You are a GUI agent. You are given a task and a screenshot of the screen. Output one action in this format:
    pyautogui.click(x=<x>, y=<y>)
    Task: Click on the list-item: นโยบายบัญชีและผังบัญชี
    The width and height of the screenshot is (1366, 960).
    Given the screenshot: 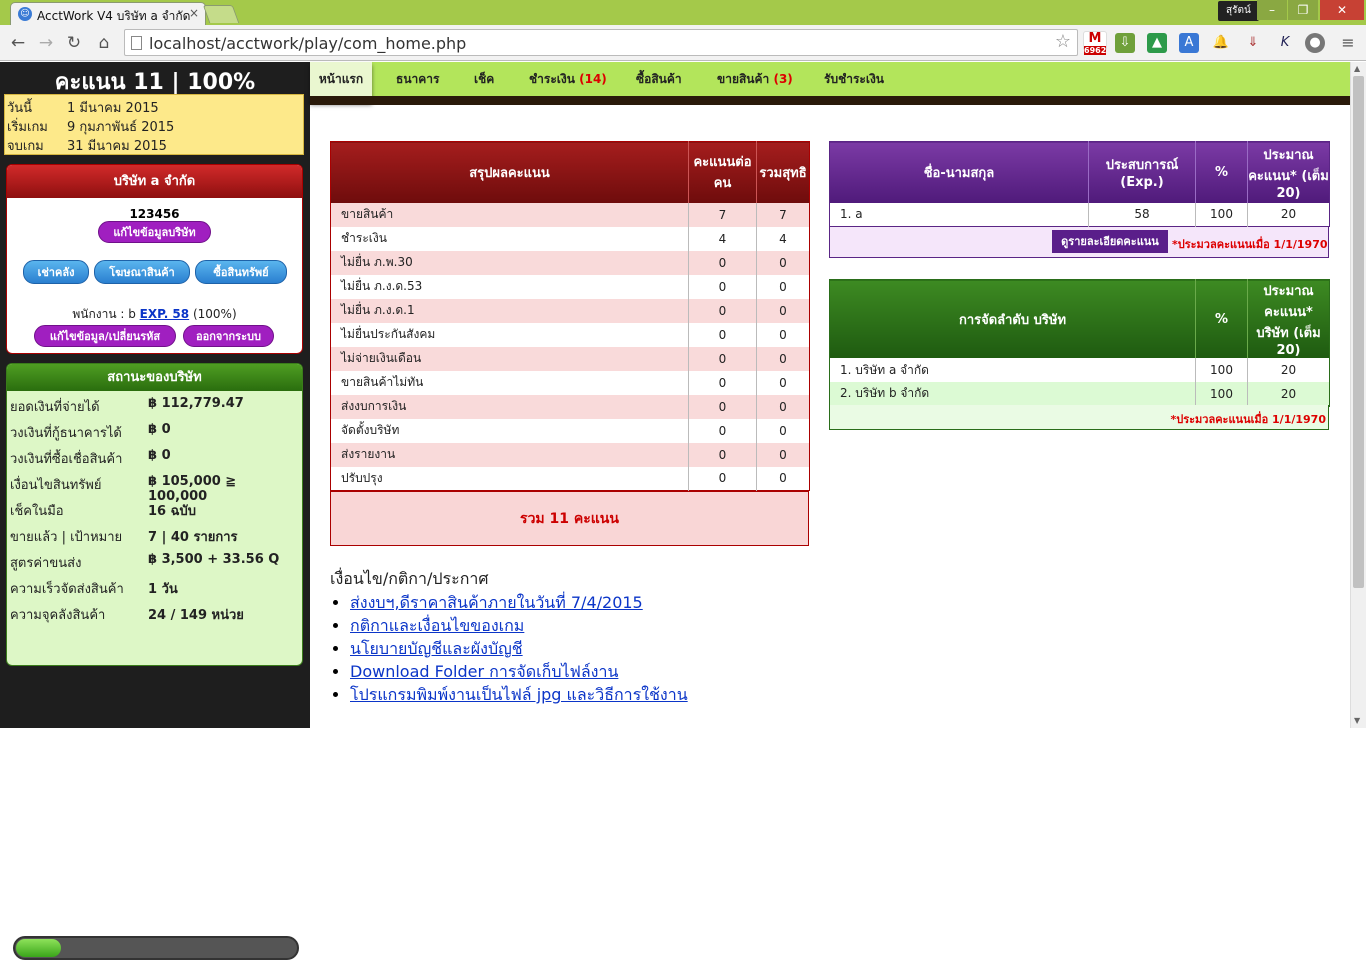 What is the action you would take?
    pyautogui.click(x=640, y=648)
    